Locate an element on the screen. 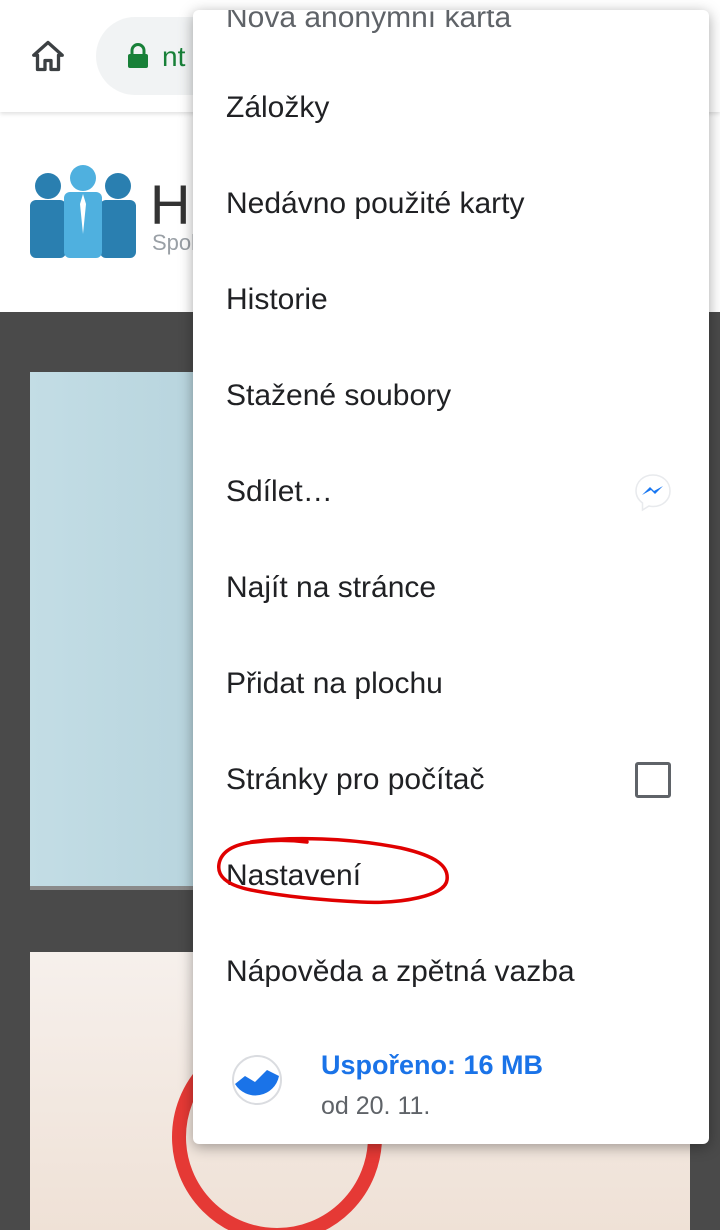  logo-people-icon is located at coordinates (83, 211).